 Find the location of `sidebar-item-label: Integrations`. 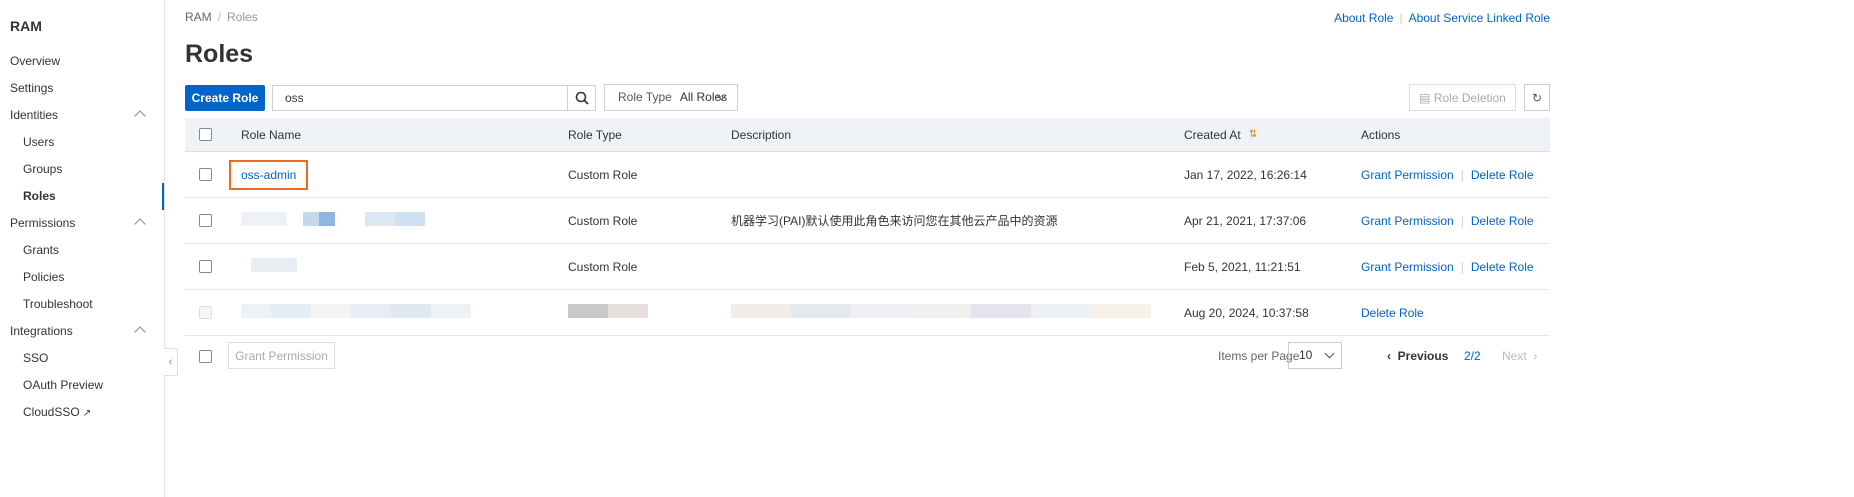

sidebar-item-label: Integrations is located at coordinates (41, 331).